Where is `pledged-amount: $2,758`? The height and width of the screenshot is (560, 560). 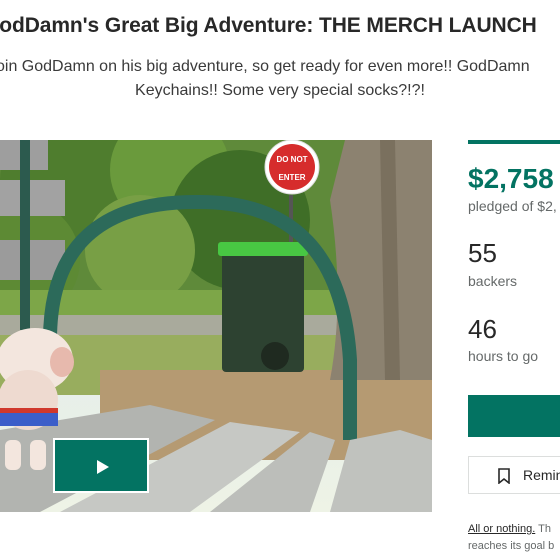 pledged-amount: $2,758 is located at coordinates (511, 178).